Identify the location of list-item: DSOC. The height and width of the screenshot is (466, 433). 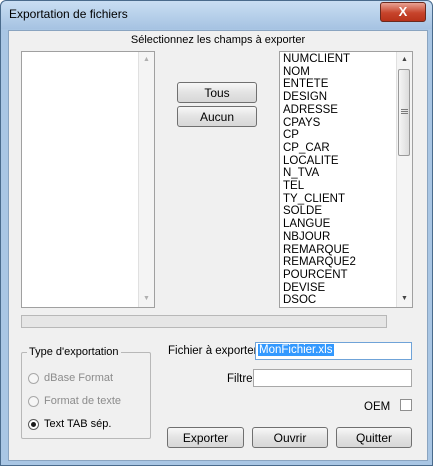
(299, 300).